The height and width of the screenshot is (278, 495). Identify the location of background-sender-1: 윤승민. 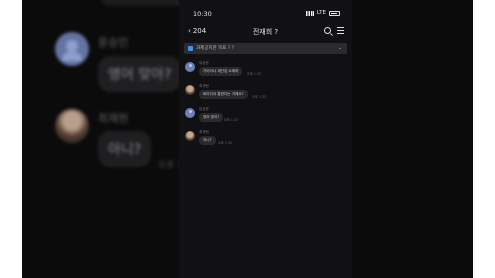
(113, 42).